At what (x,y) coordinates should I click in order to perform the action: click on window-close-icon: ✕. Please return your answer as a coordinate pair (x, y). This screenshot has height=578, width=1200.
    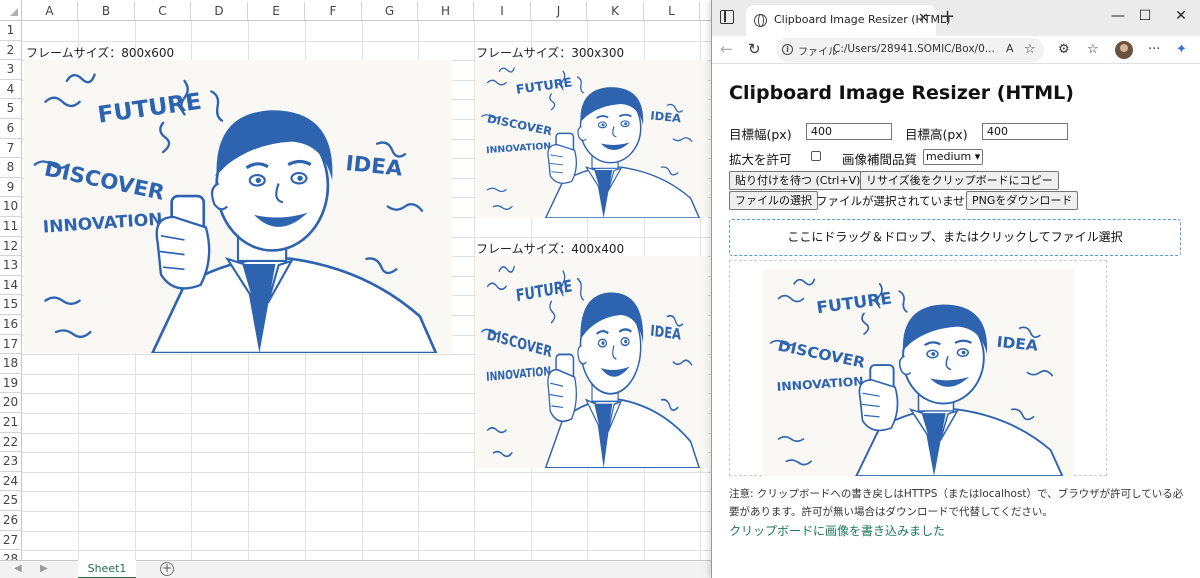
    Looking at the image, I should click on (1181, 16).